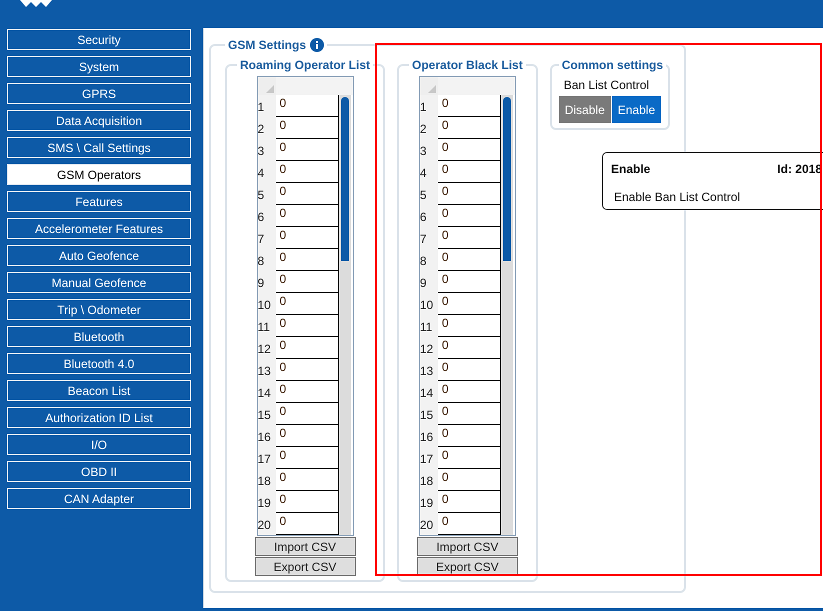 The height and width of the screenshot is (611, 823). Describe the element at coordinates (267, 392) in the screenshot. I see `row-number: 14` at that location.